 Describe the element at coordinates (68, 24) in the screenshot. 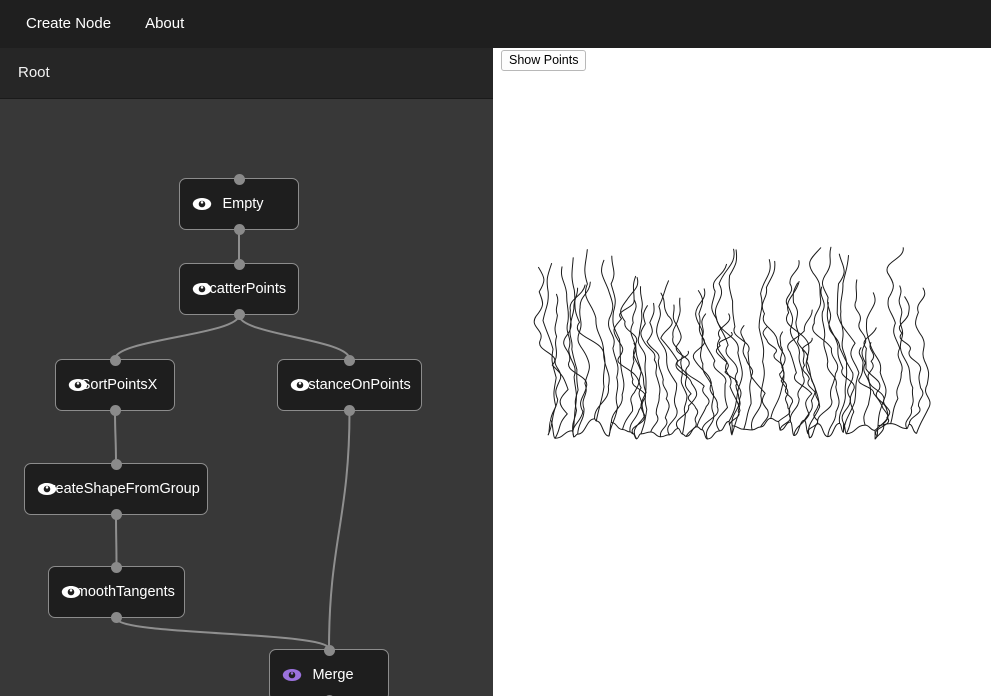

I see `menu-create-node: Create Node` at that location.